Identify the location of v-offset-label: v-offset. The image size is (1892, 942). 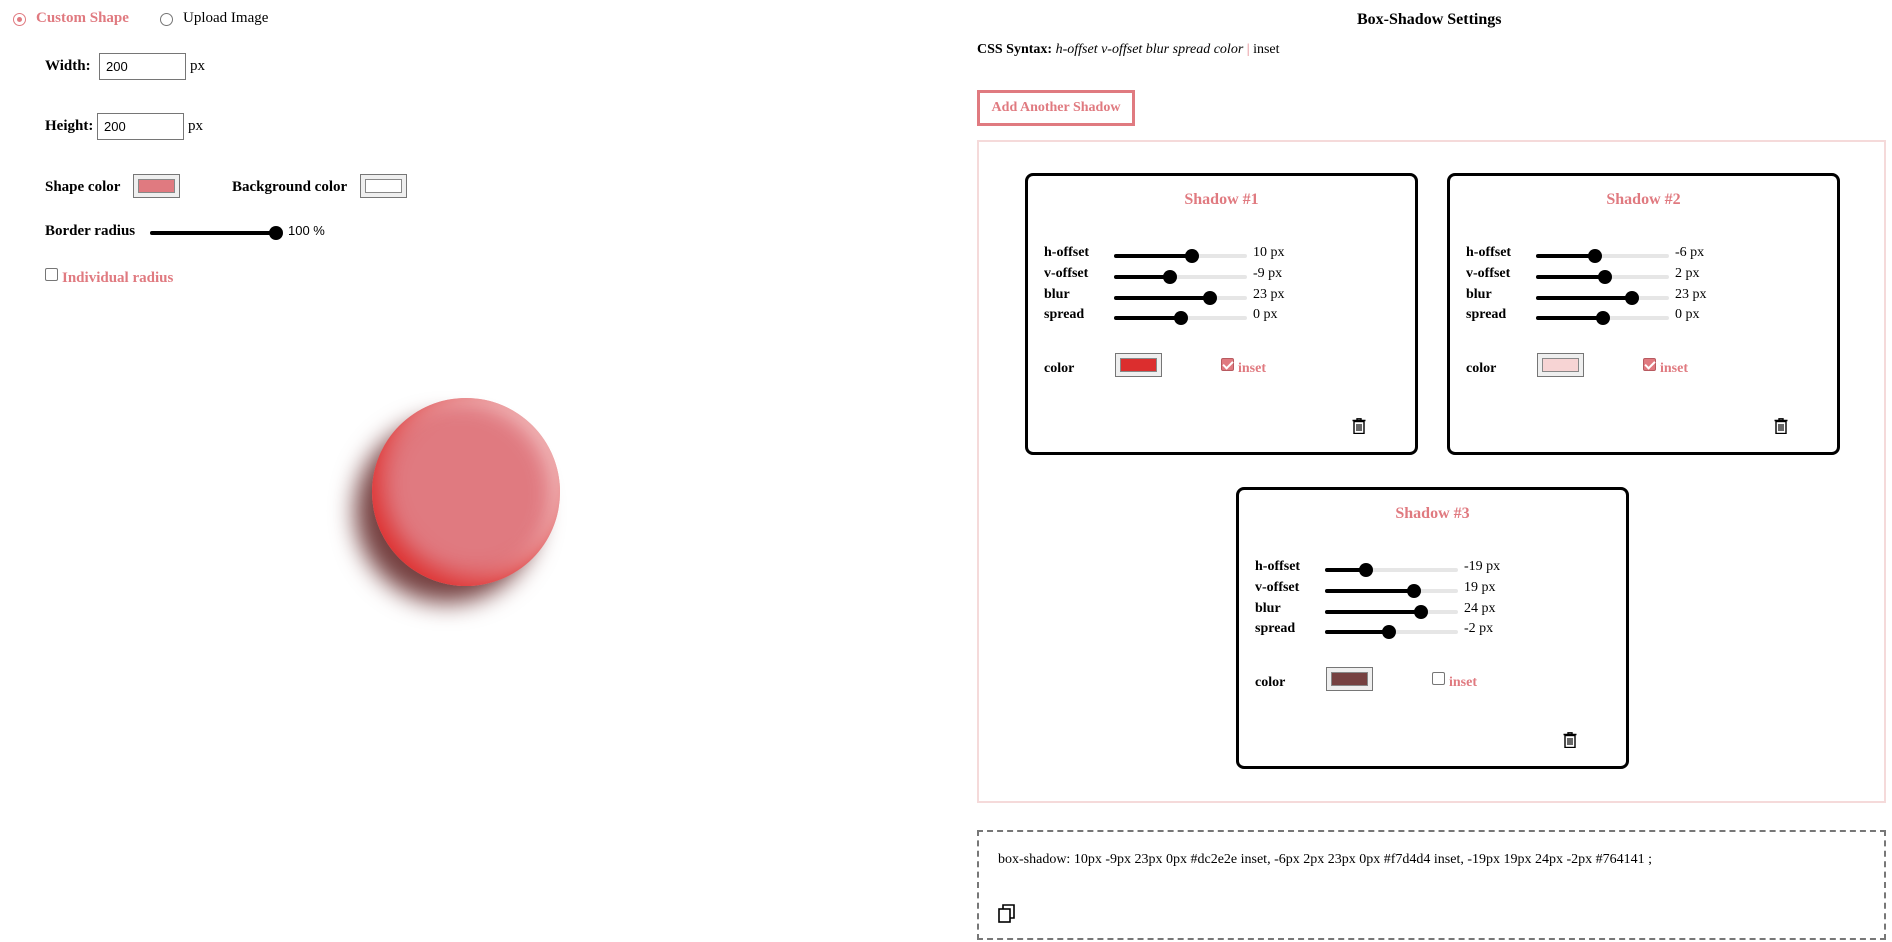
(1277, 587).